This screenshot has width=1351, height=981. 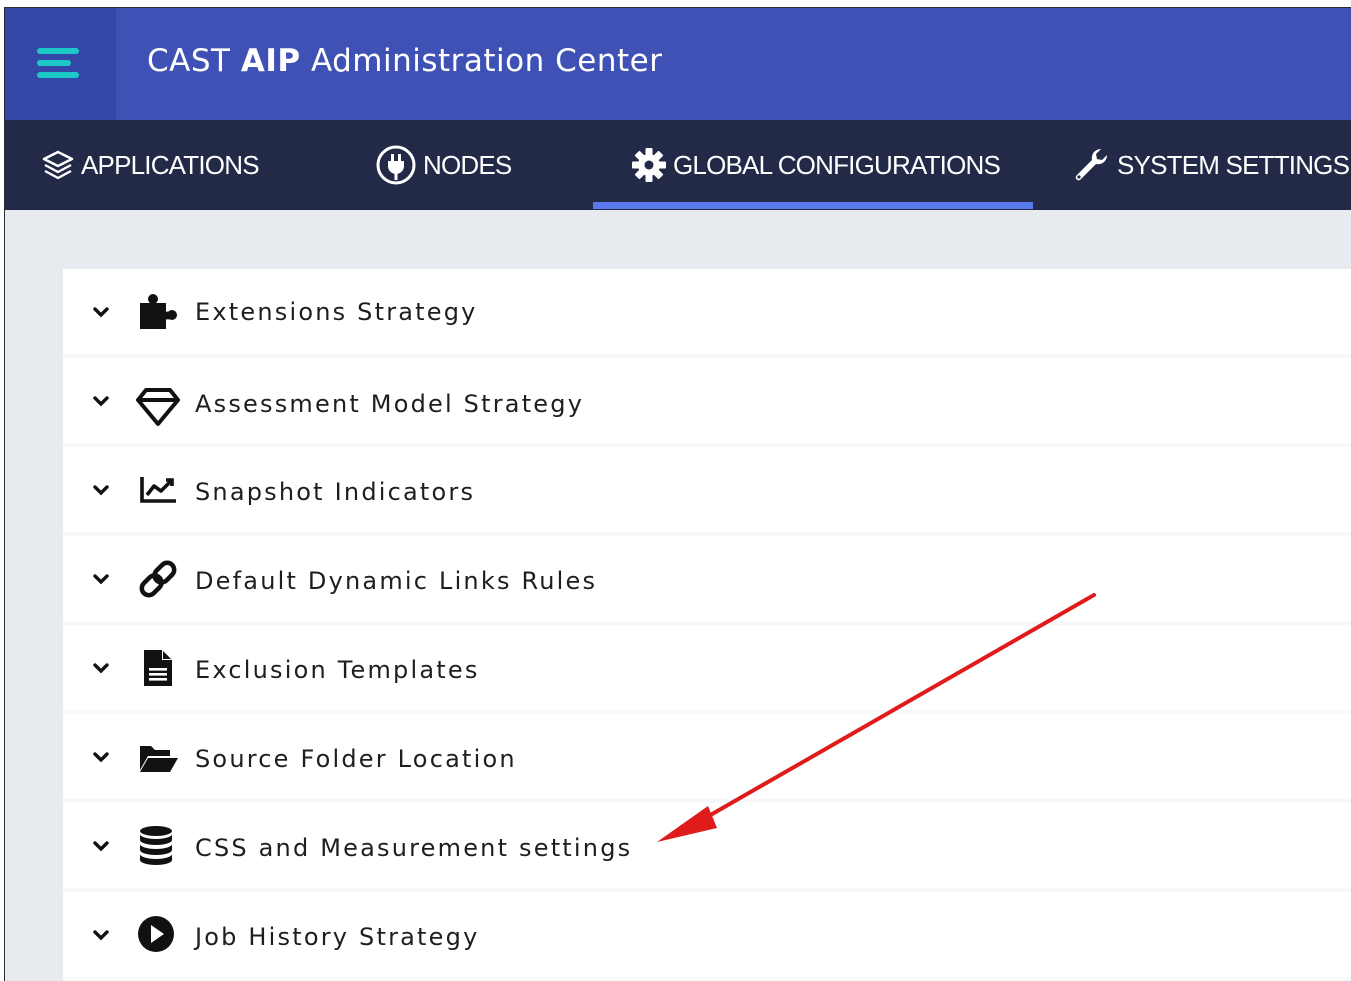 I want to click on tab-nodes: NODES, so click(x=443, y=165).